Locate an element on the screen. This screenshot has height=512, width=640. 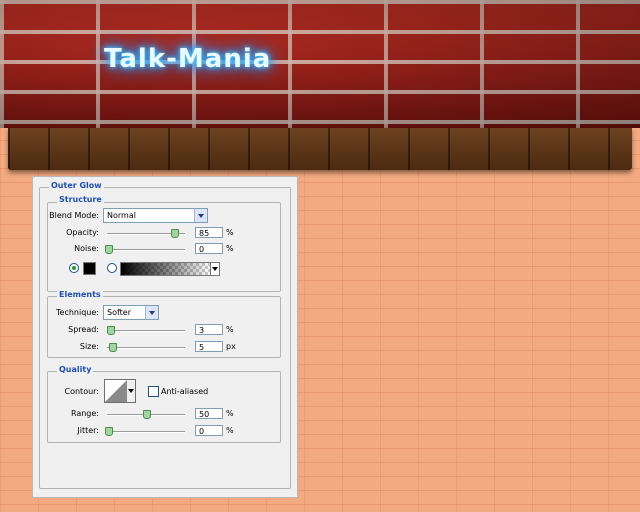
size-label: Size: is located at coordinates (89, 346).